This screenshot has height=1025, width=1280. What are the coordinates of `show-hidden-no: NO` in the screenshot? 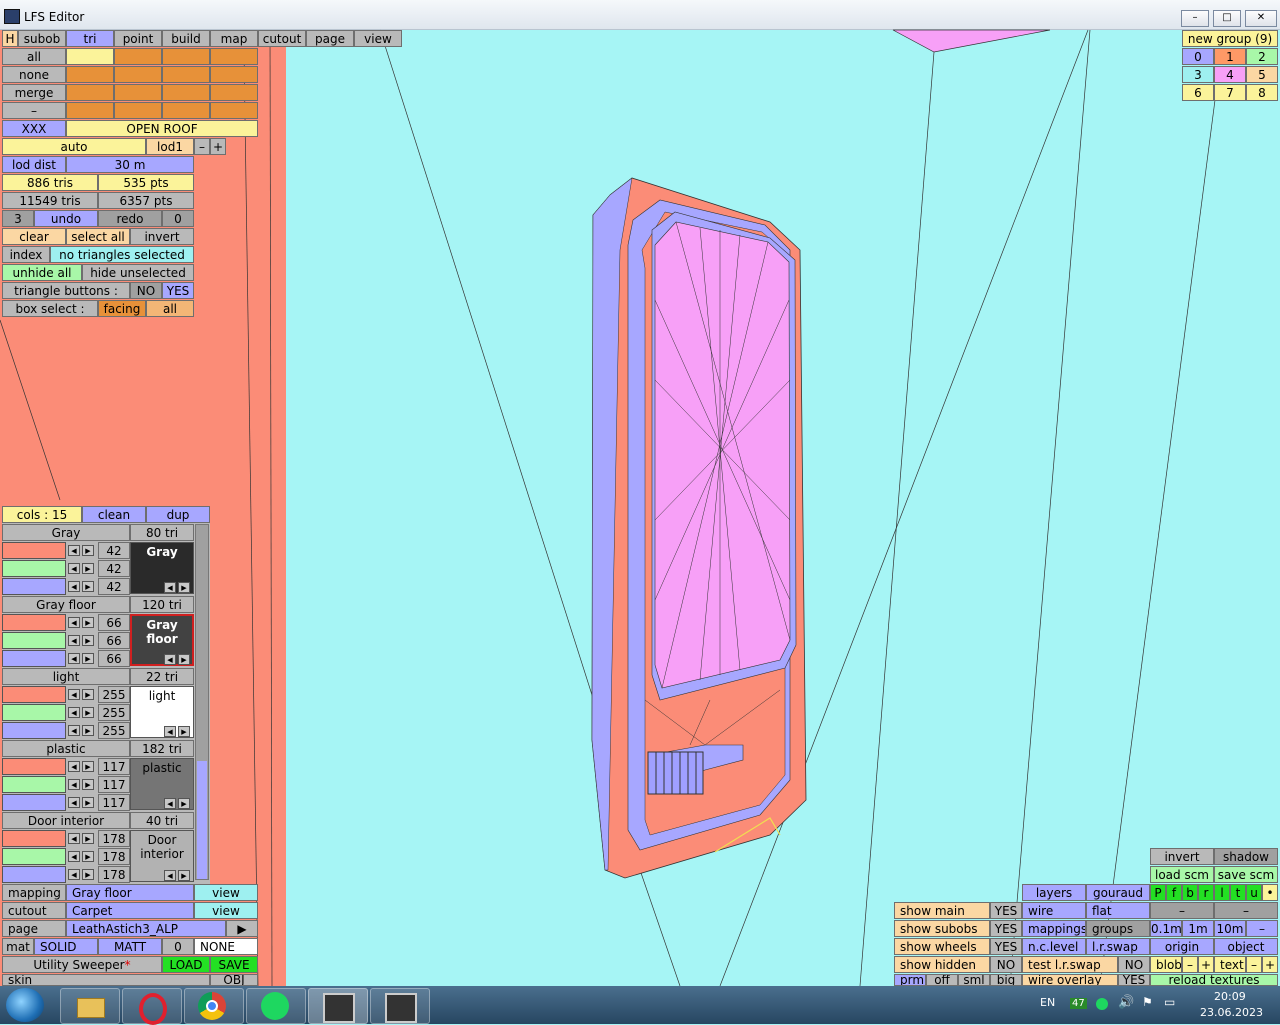 It's located at (1006, 964).